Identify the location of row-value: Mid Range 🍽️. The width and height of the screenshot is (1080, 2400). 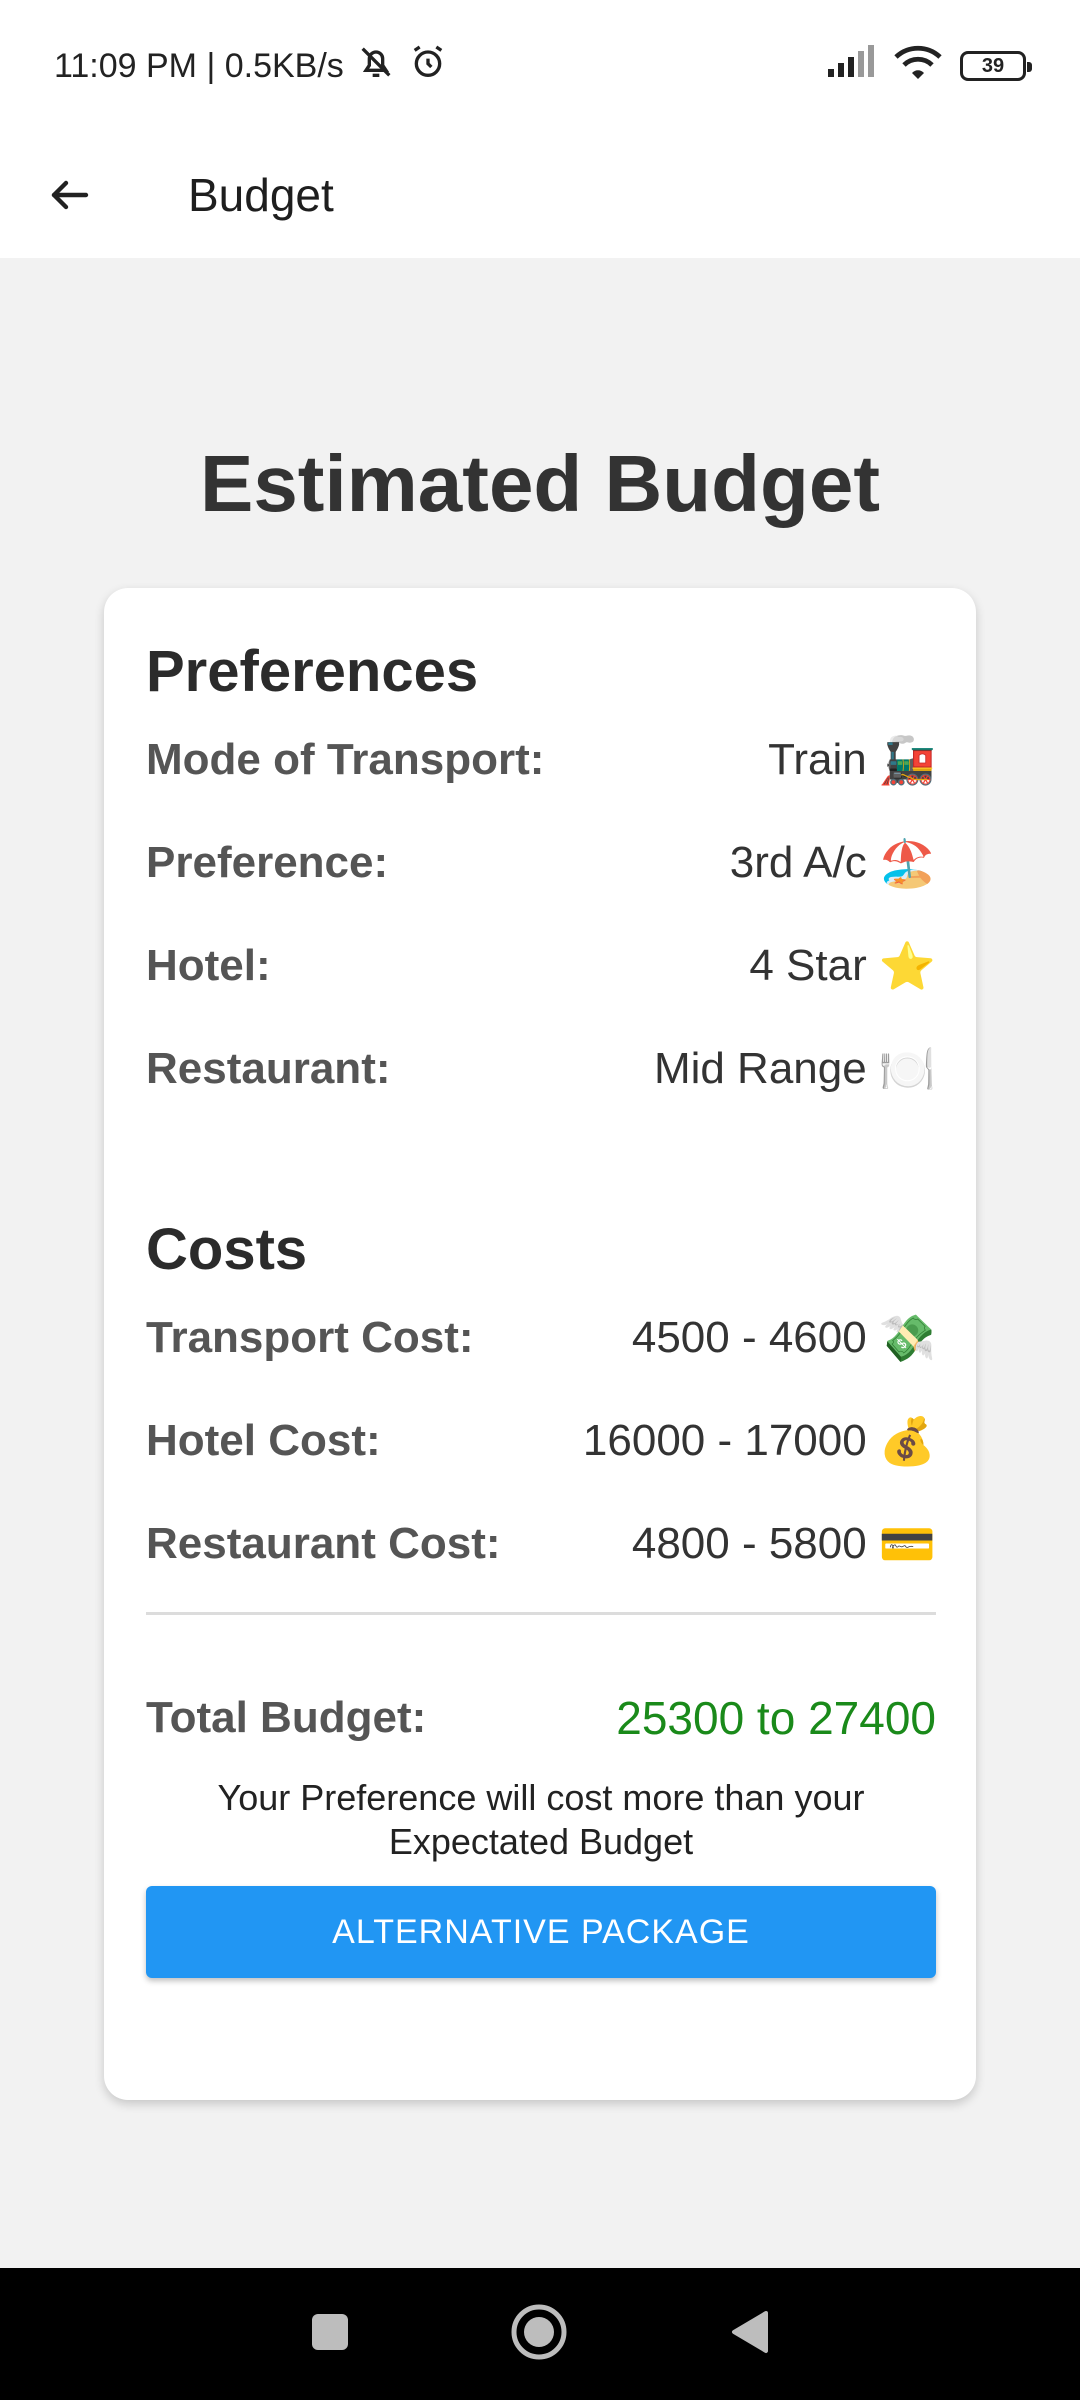
(795, 1069).